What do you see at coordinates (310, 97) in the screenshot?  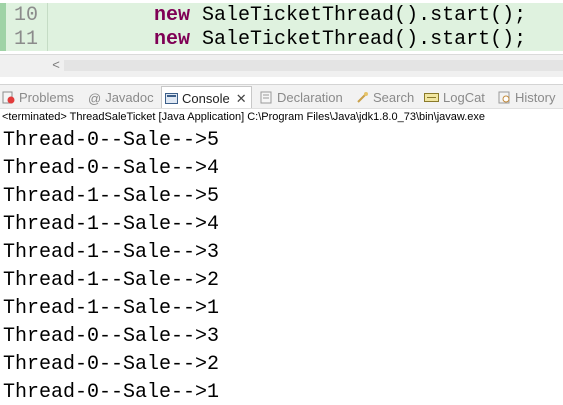 I see `tab-label: Declaration` at bounding box center [310, 97].